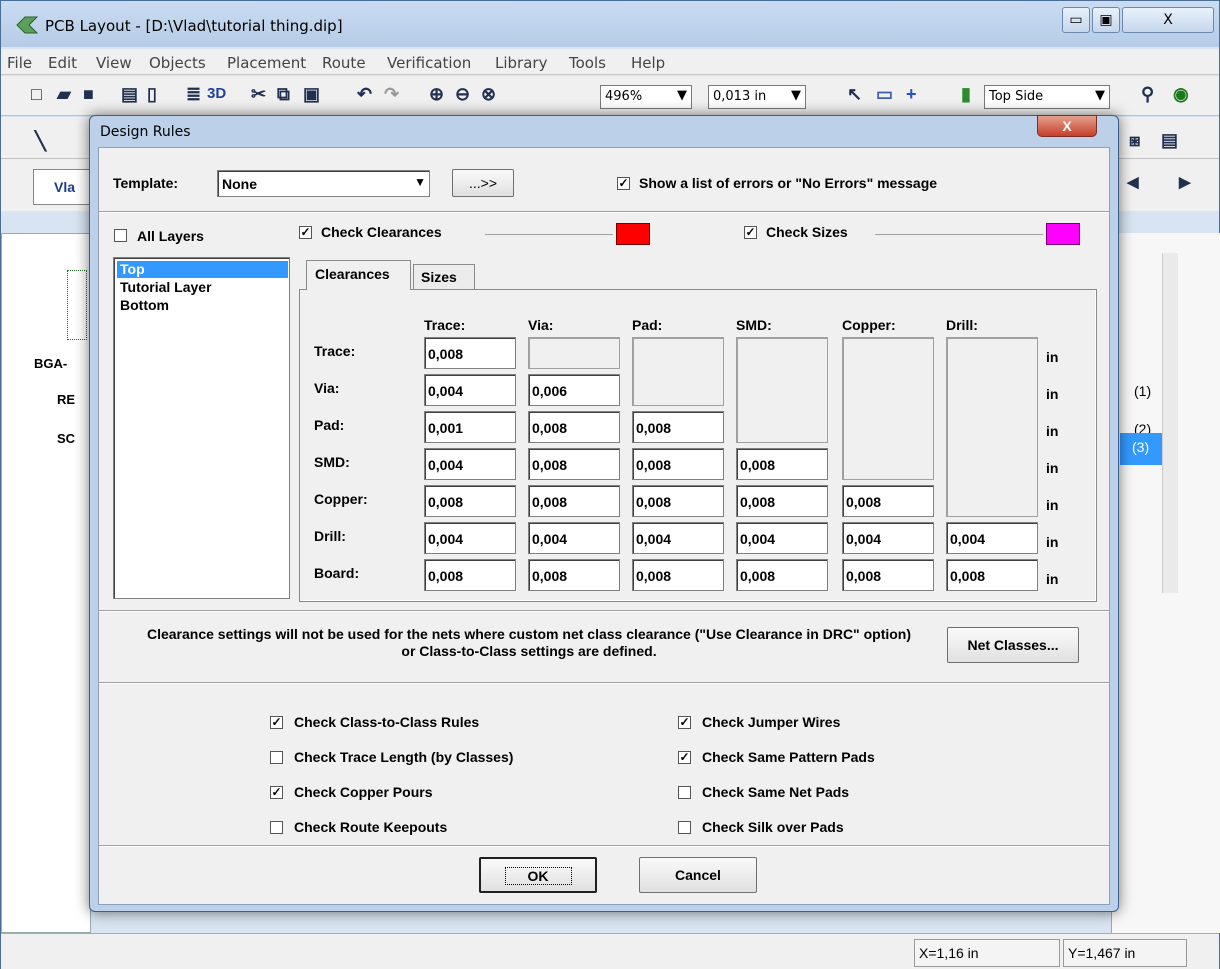  Describe the element at coordinates (538, 875) in the screenshot. I see `ok-button: OK` at that location.